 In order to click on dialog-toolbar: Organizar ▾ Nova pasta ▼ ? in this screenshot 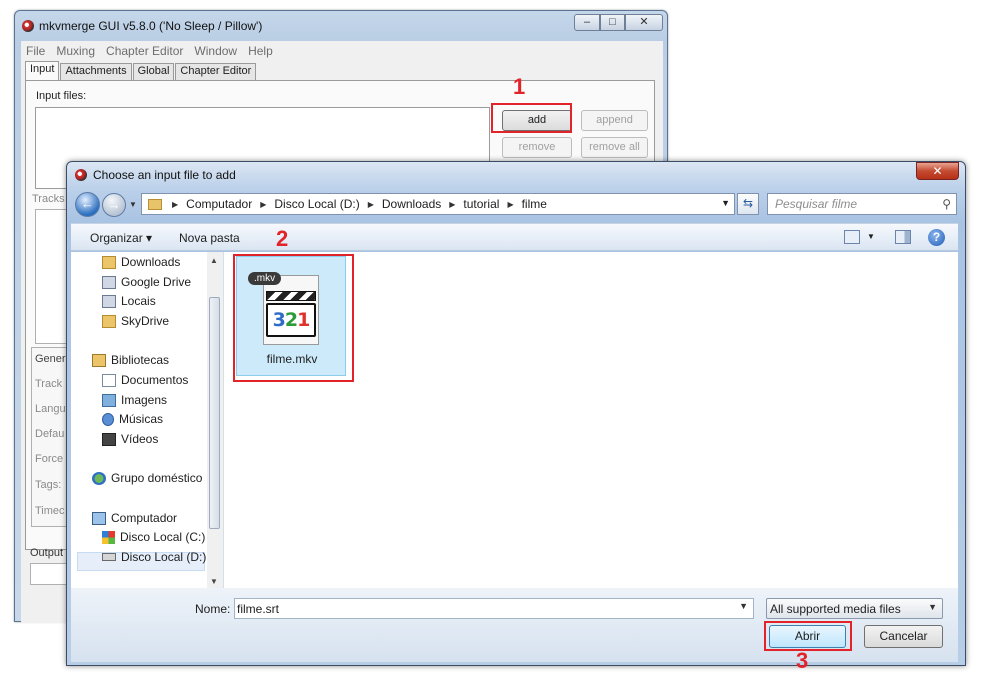, I will do `click(514, 237)`.